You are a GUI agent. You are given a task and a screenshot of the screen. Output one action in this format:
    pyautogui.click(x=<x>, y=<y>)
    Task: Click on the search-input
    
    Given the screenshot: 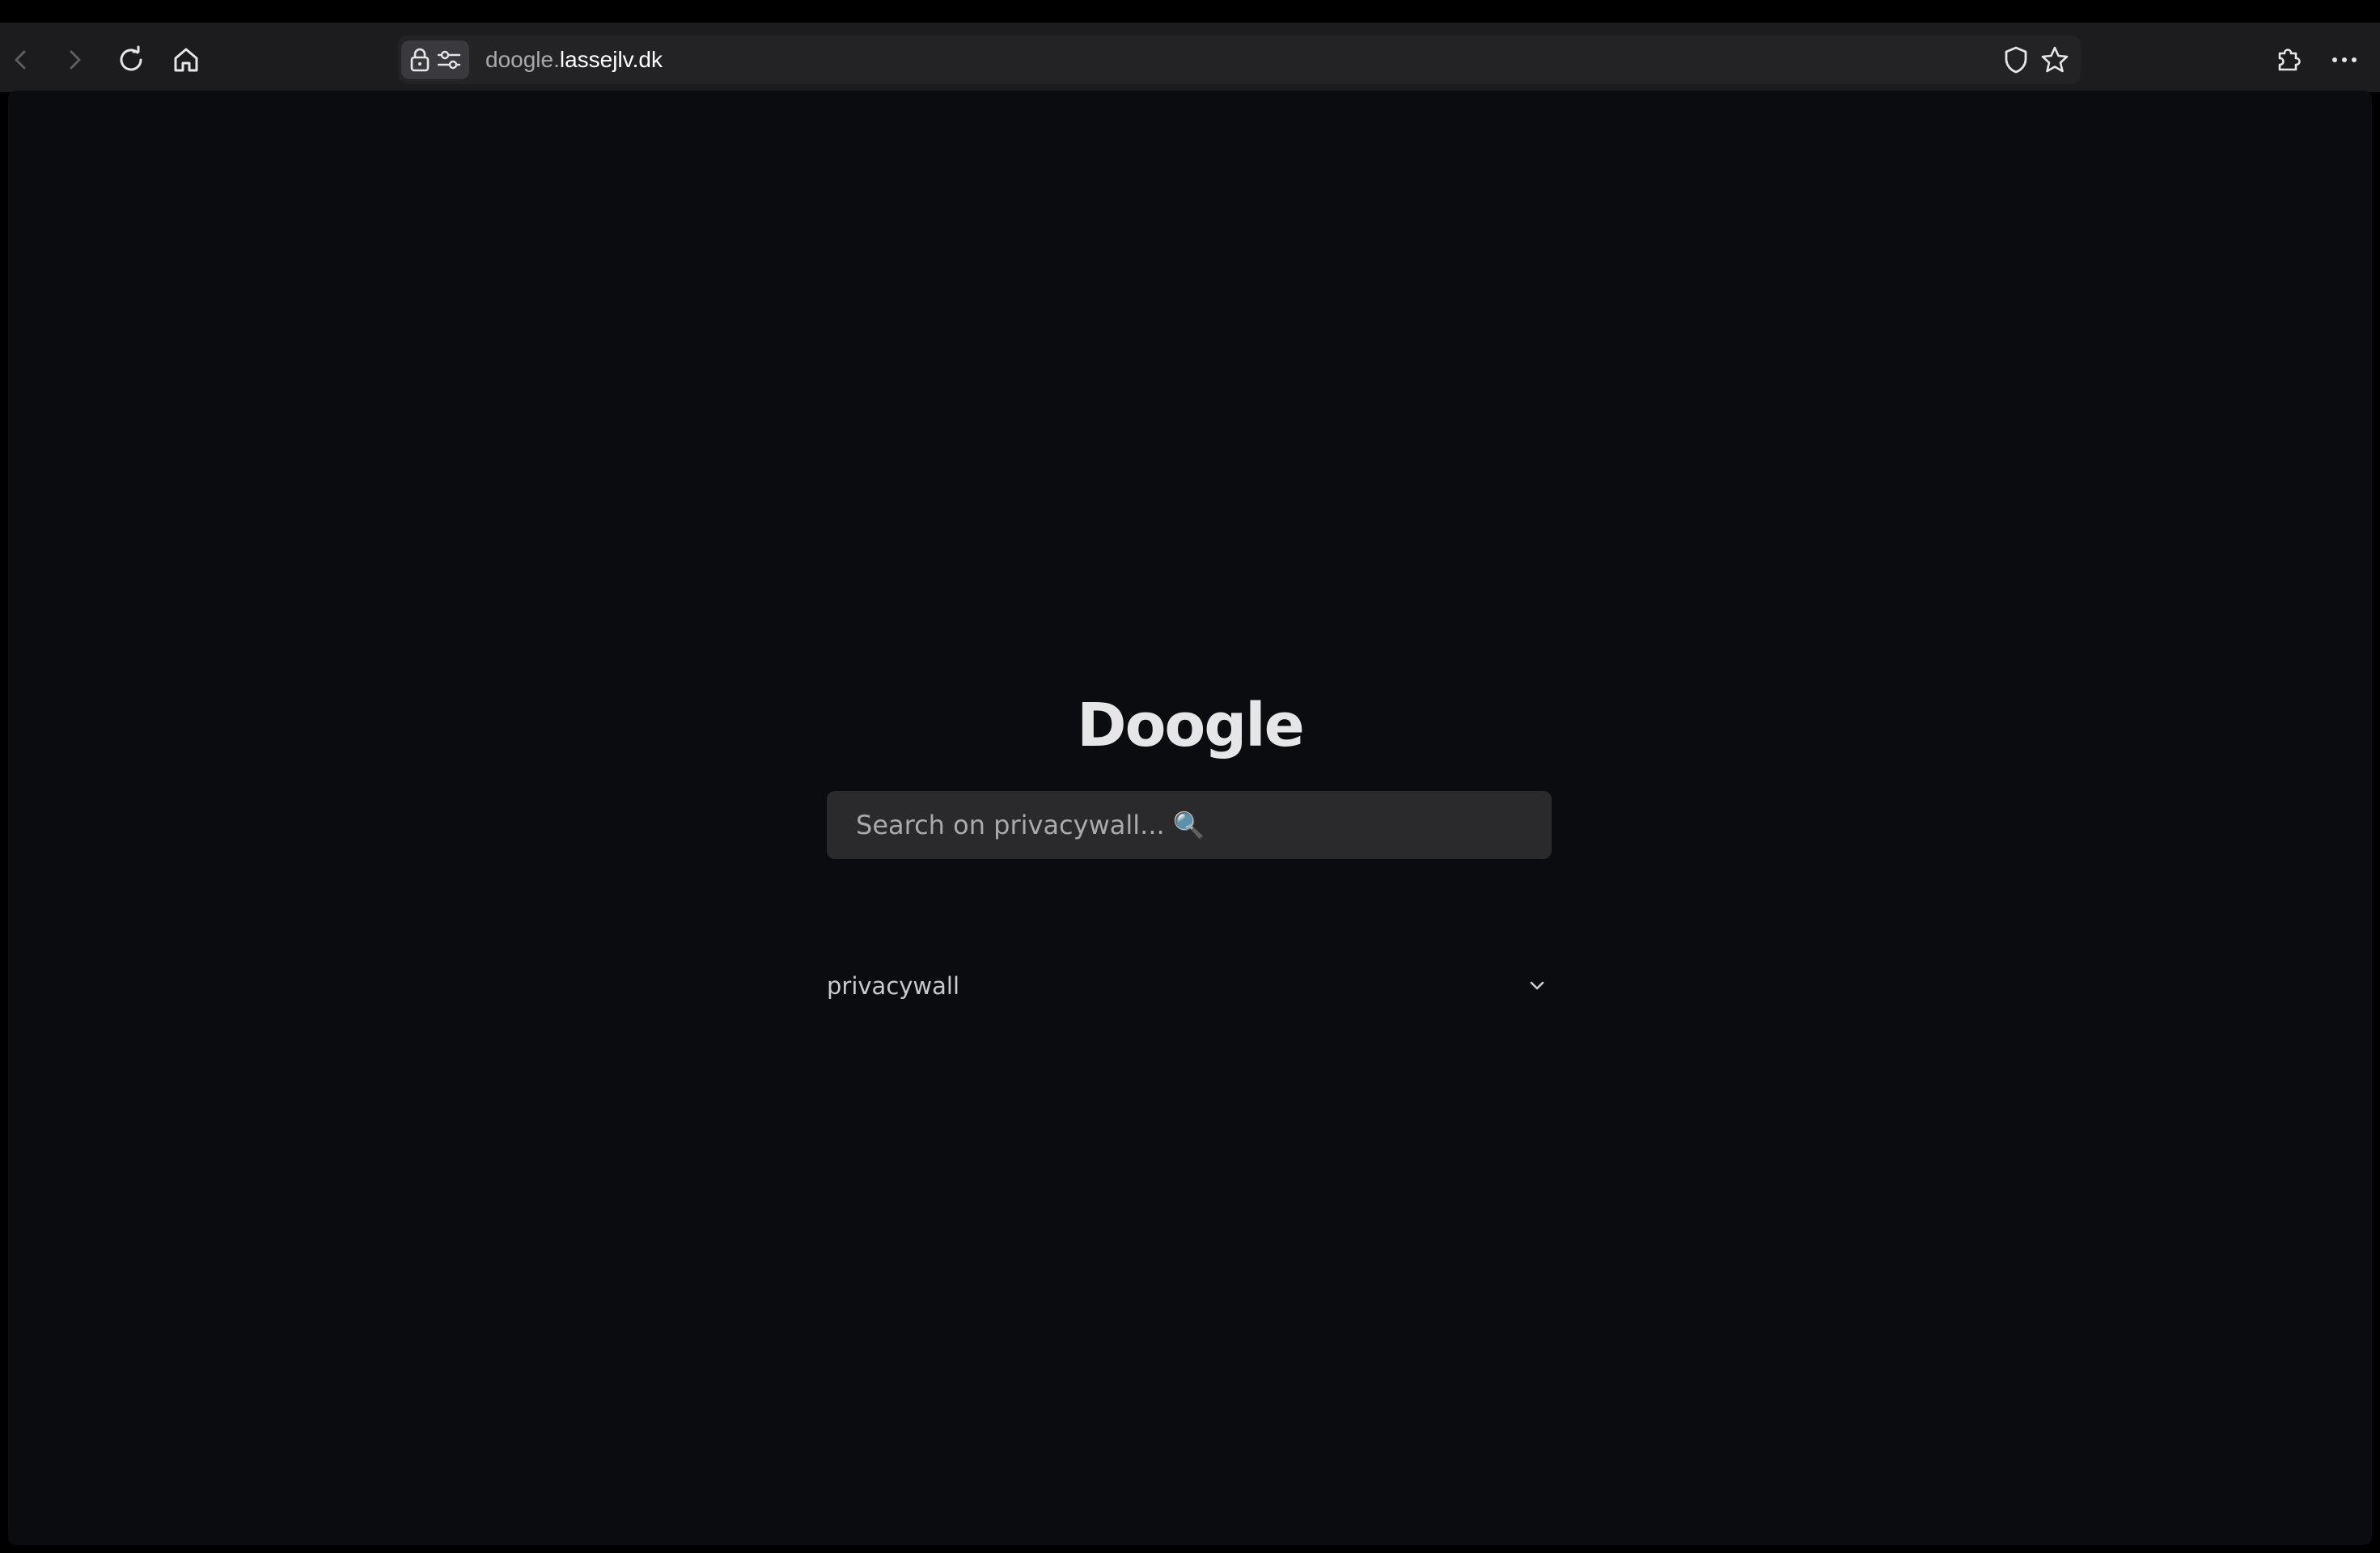 What is the action you would take?
    pyautogui.click(x=1189, y=825)
    